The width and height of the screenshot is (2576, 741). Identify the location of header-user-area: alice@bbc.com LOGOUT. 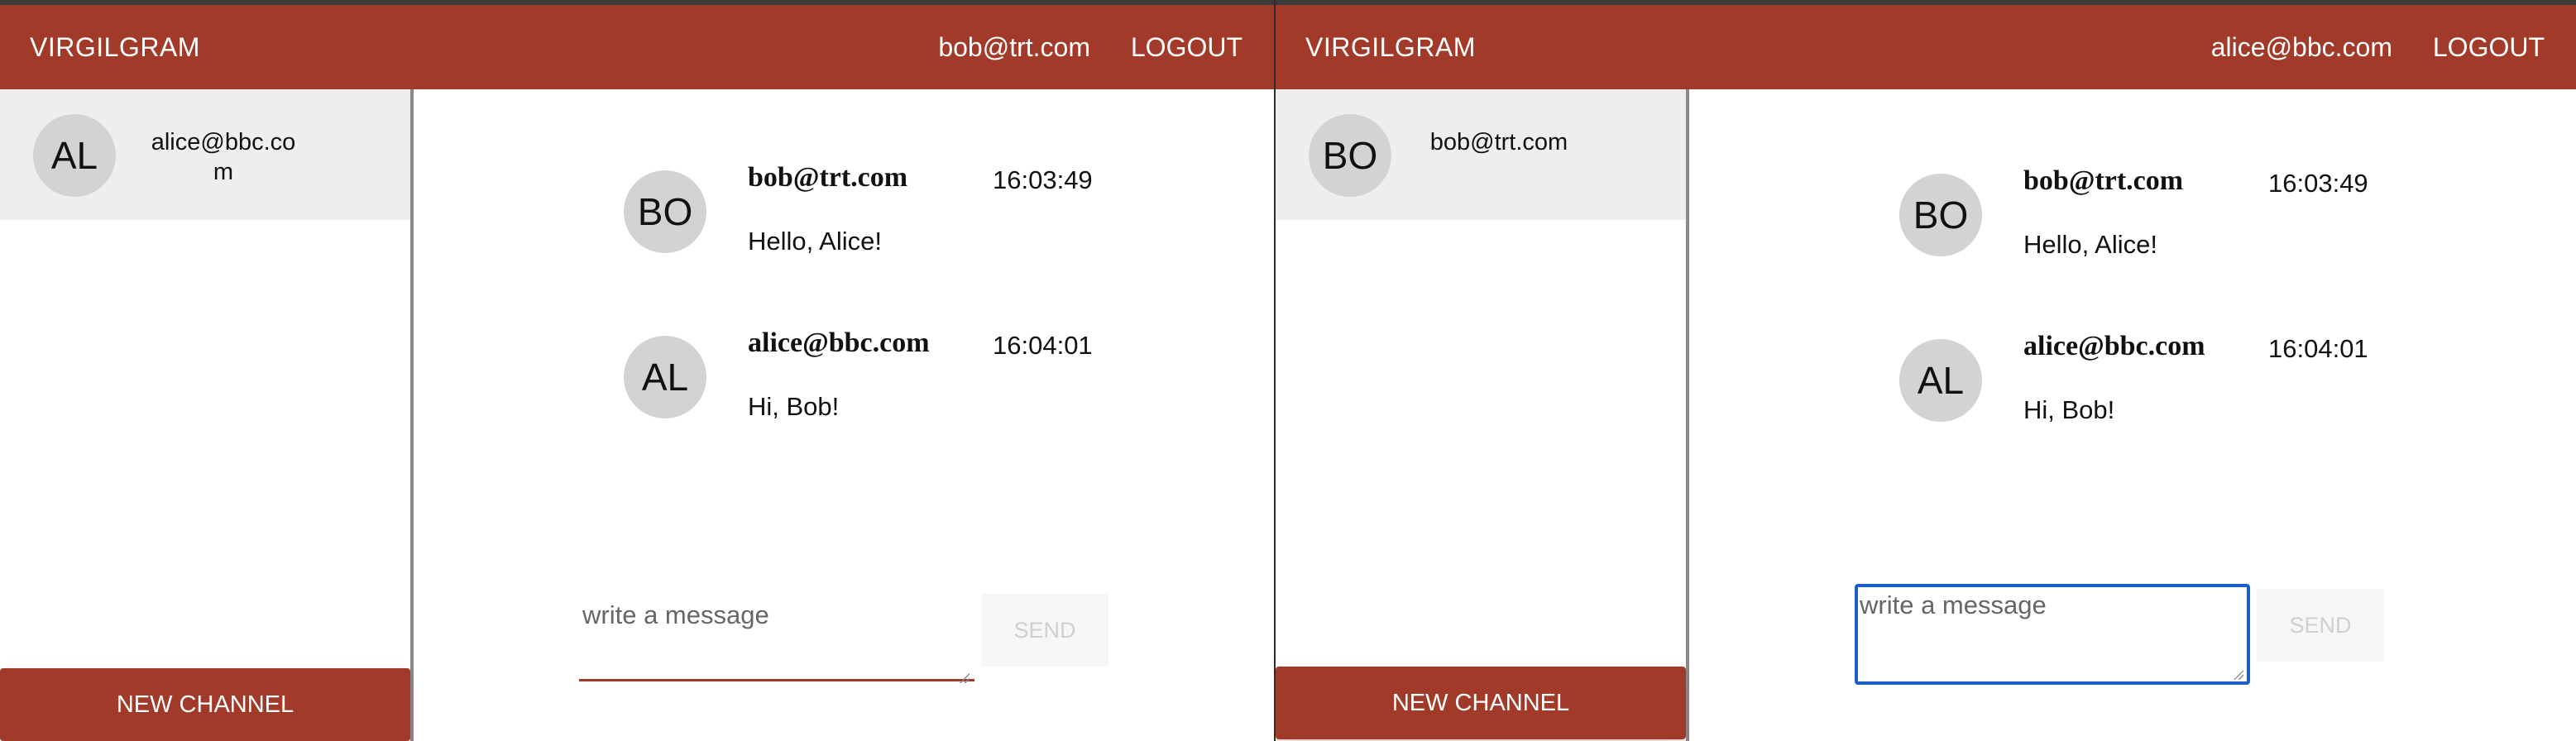
(2378, 47).